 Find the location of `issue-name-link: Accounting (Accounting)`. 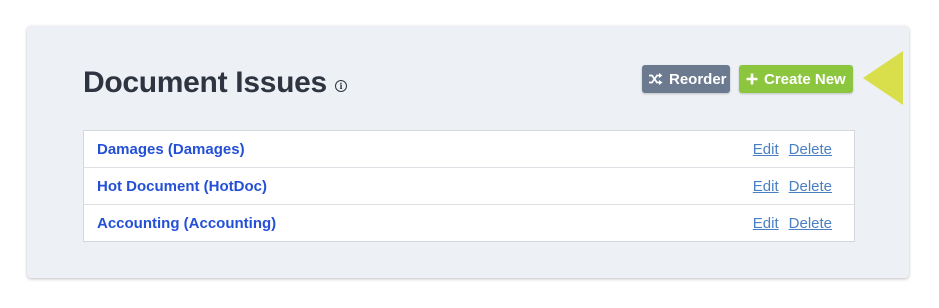

issue-name-link: Accounting (Accounting) is located at coordinates (186, 223).